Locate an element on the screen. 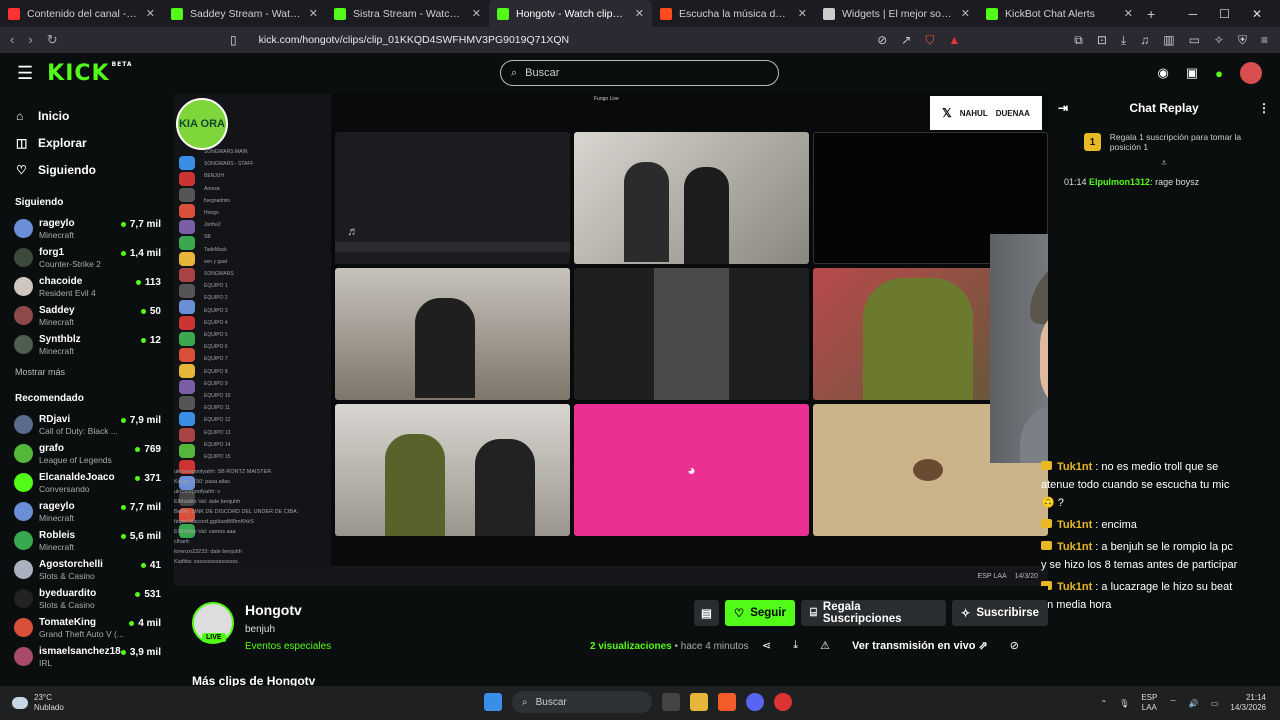 Image resolution: width=1280 pixels, height=720 pixels. brave-icon is located at coordinates (727, 702).